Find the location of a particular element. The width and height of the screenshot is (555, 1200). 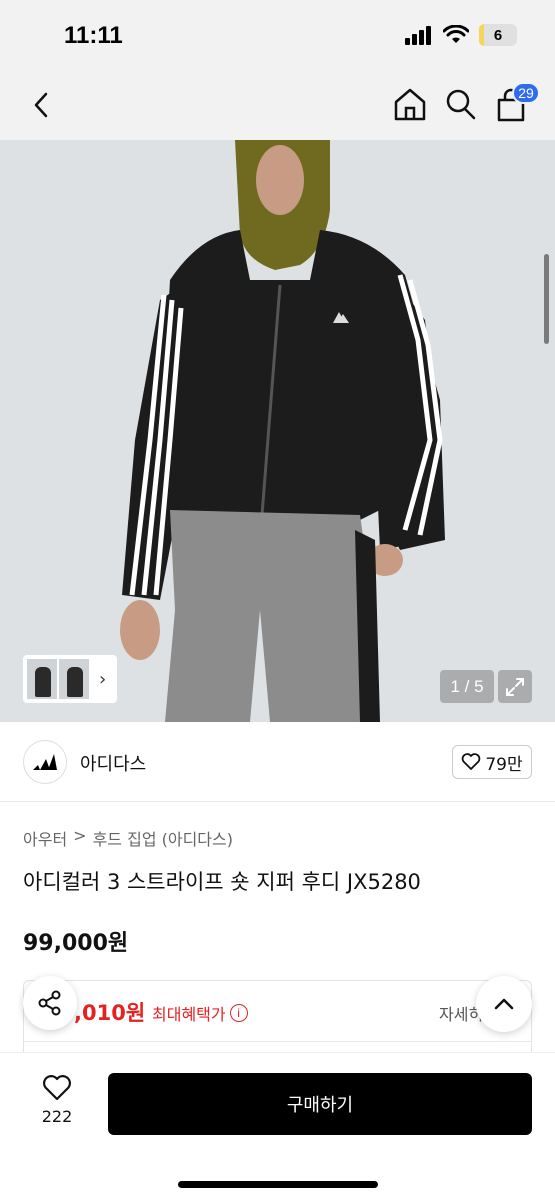

thumbnail-strip: › is located at coordinates (70, 679).